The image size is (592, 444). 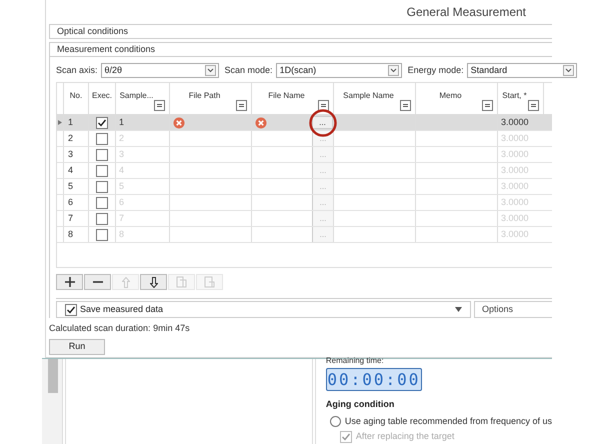 What do you see at coordinates (339, 70) in the screenshot?
I see `dropdown: 1D(scan)` at bounding box center [339, 70].